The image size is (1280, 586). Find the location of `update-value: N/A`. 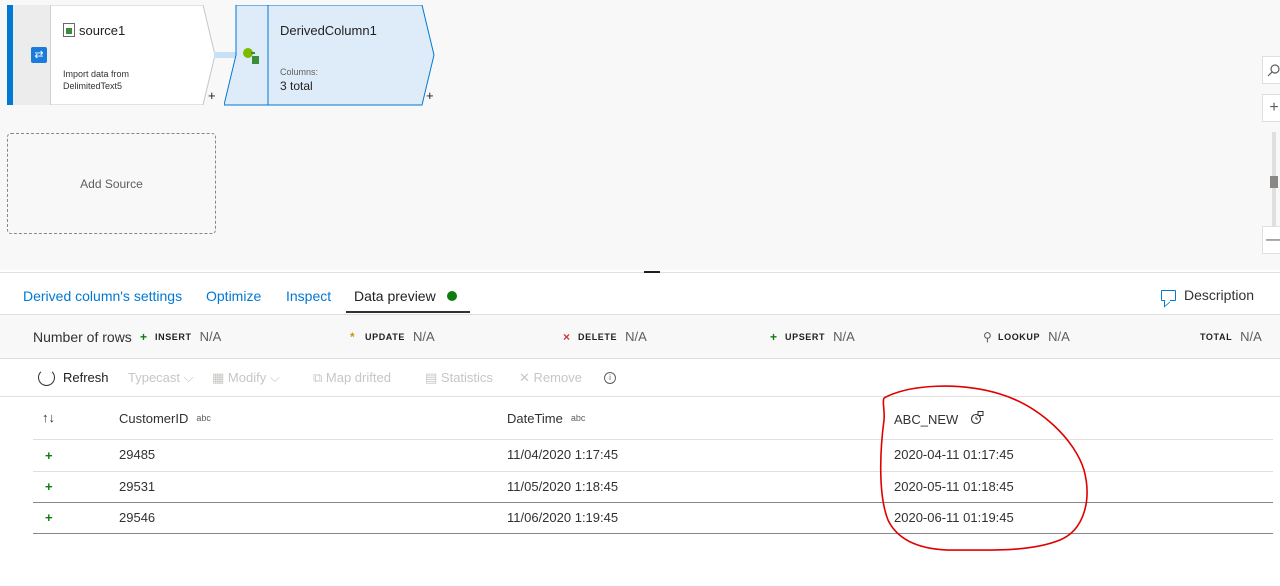

update-value: N/A is located at coordinates (423, 336).